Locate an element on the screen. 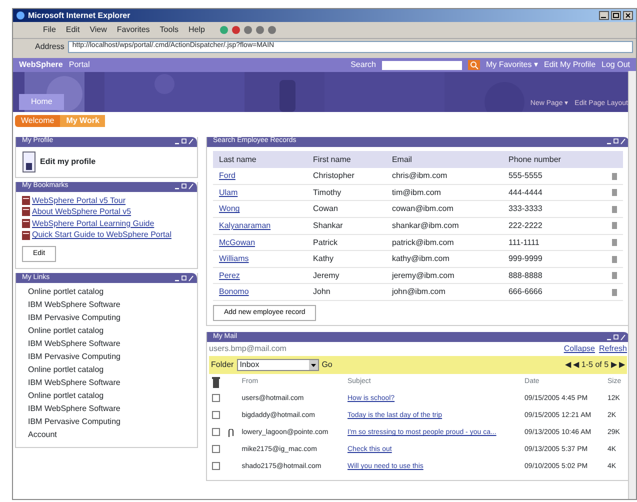 Image resolution: width=637 pixels, height=502 pixels. folder-select: Inbox is located at coordinates (277, 364).